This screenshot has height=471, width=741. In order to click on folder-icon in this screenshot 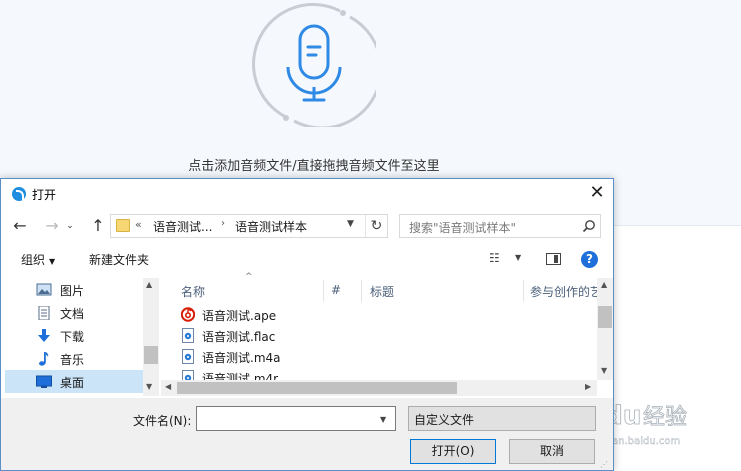, I will do `click(123, 225)`.